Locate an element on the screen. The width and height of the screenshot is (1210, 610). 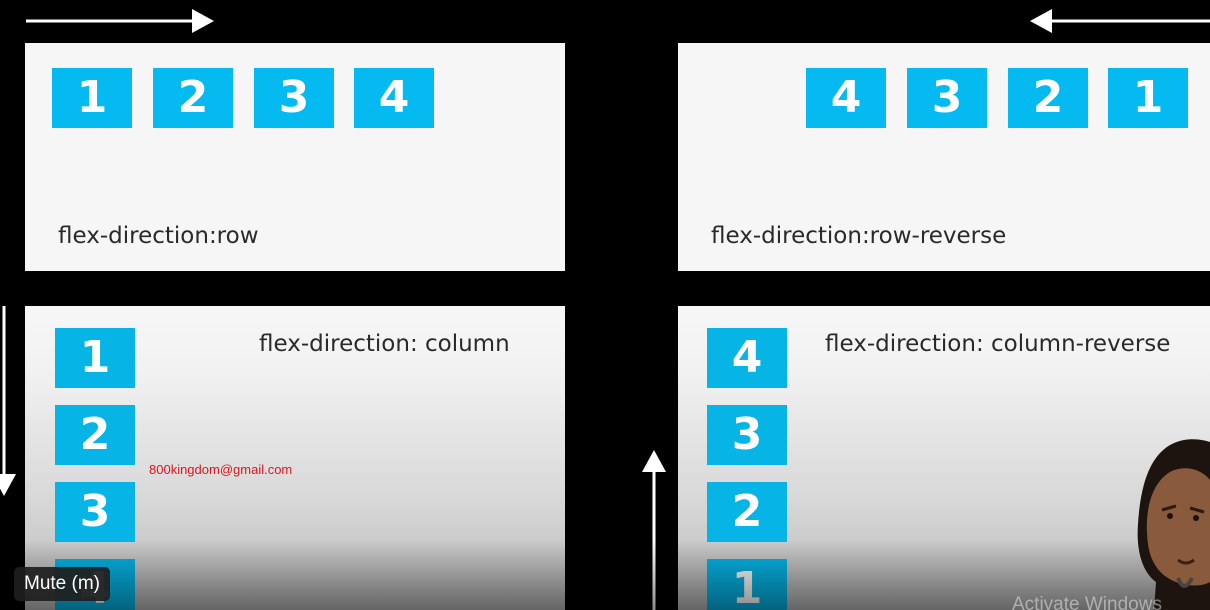
activate-windows-watermark: Activate Windows is located at coordinates (1087, 602).